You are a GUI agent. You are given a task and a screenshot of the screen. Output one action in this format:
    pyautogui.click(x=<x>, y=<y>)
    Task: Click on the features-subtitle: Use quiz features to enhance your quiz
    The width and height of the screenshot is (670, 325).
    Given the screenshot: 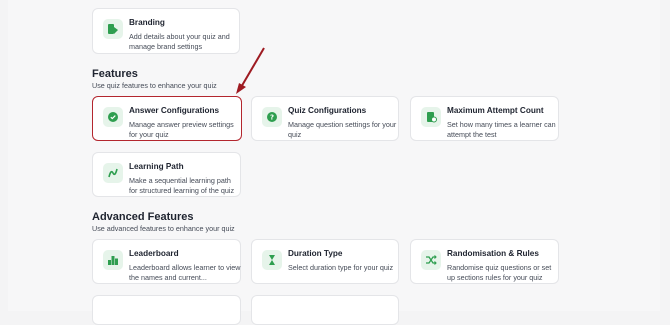 What is the action you would take?
    pyautogui.click(x=154, y=85)
    